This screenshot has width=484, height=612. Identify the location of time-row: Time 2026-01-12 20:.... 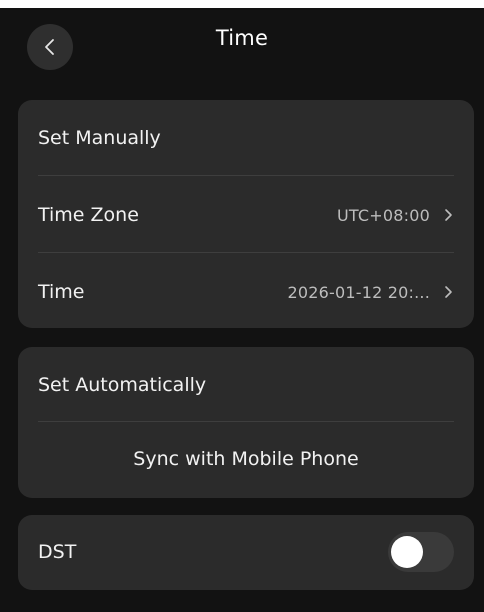
(246, 292).